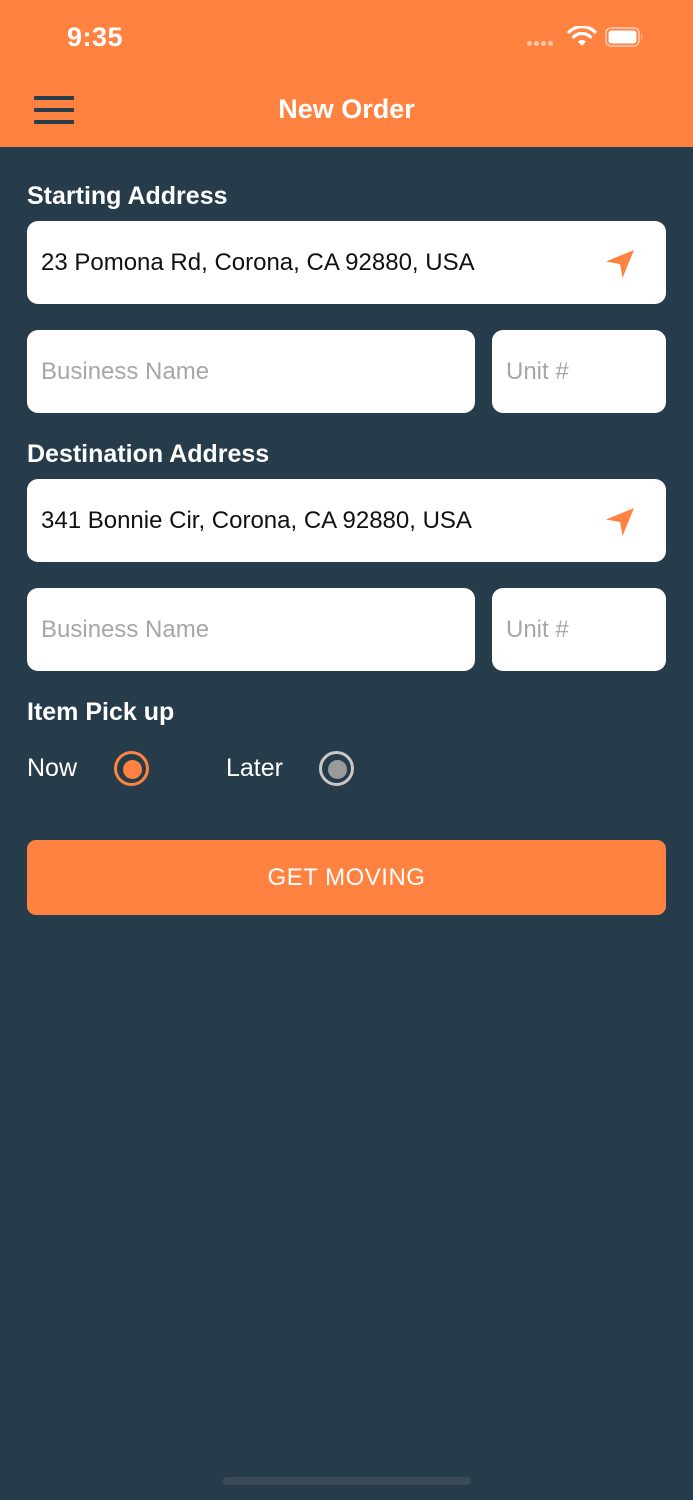 The image size is (693, 1500). I want to click on destination-unit-field, so click(579, 629).